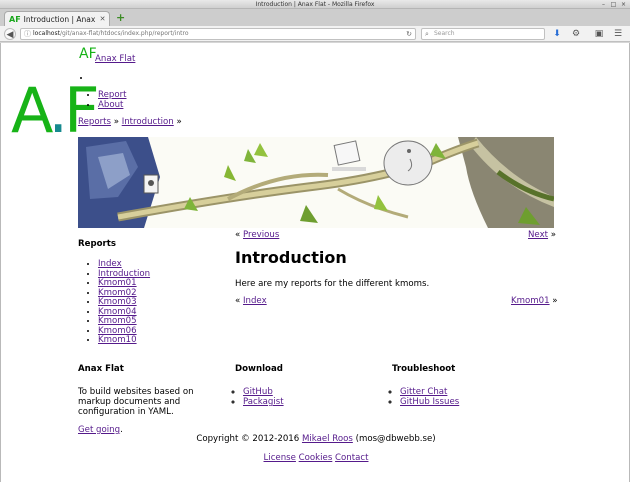 This screenshot has height=482, width=630. I want to click on pager-bottom-next: Kmom01 », so click(534, 301).